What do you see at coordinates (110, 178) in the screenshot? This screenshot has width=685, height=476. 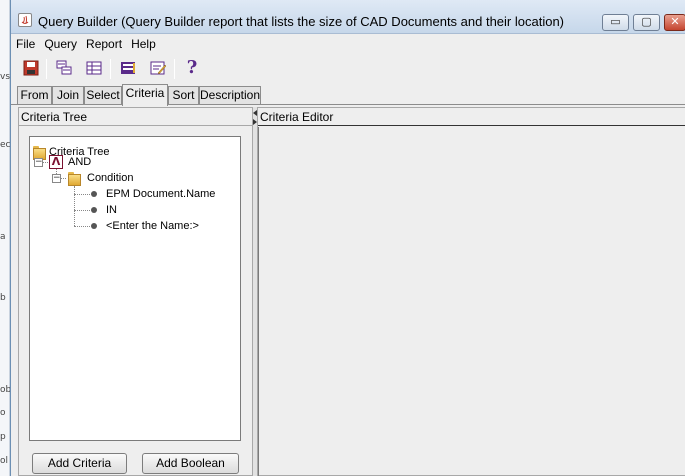 I see `tree-node-condition: Condition` at bounding box center [110, 178].